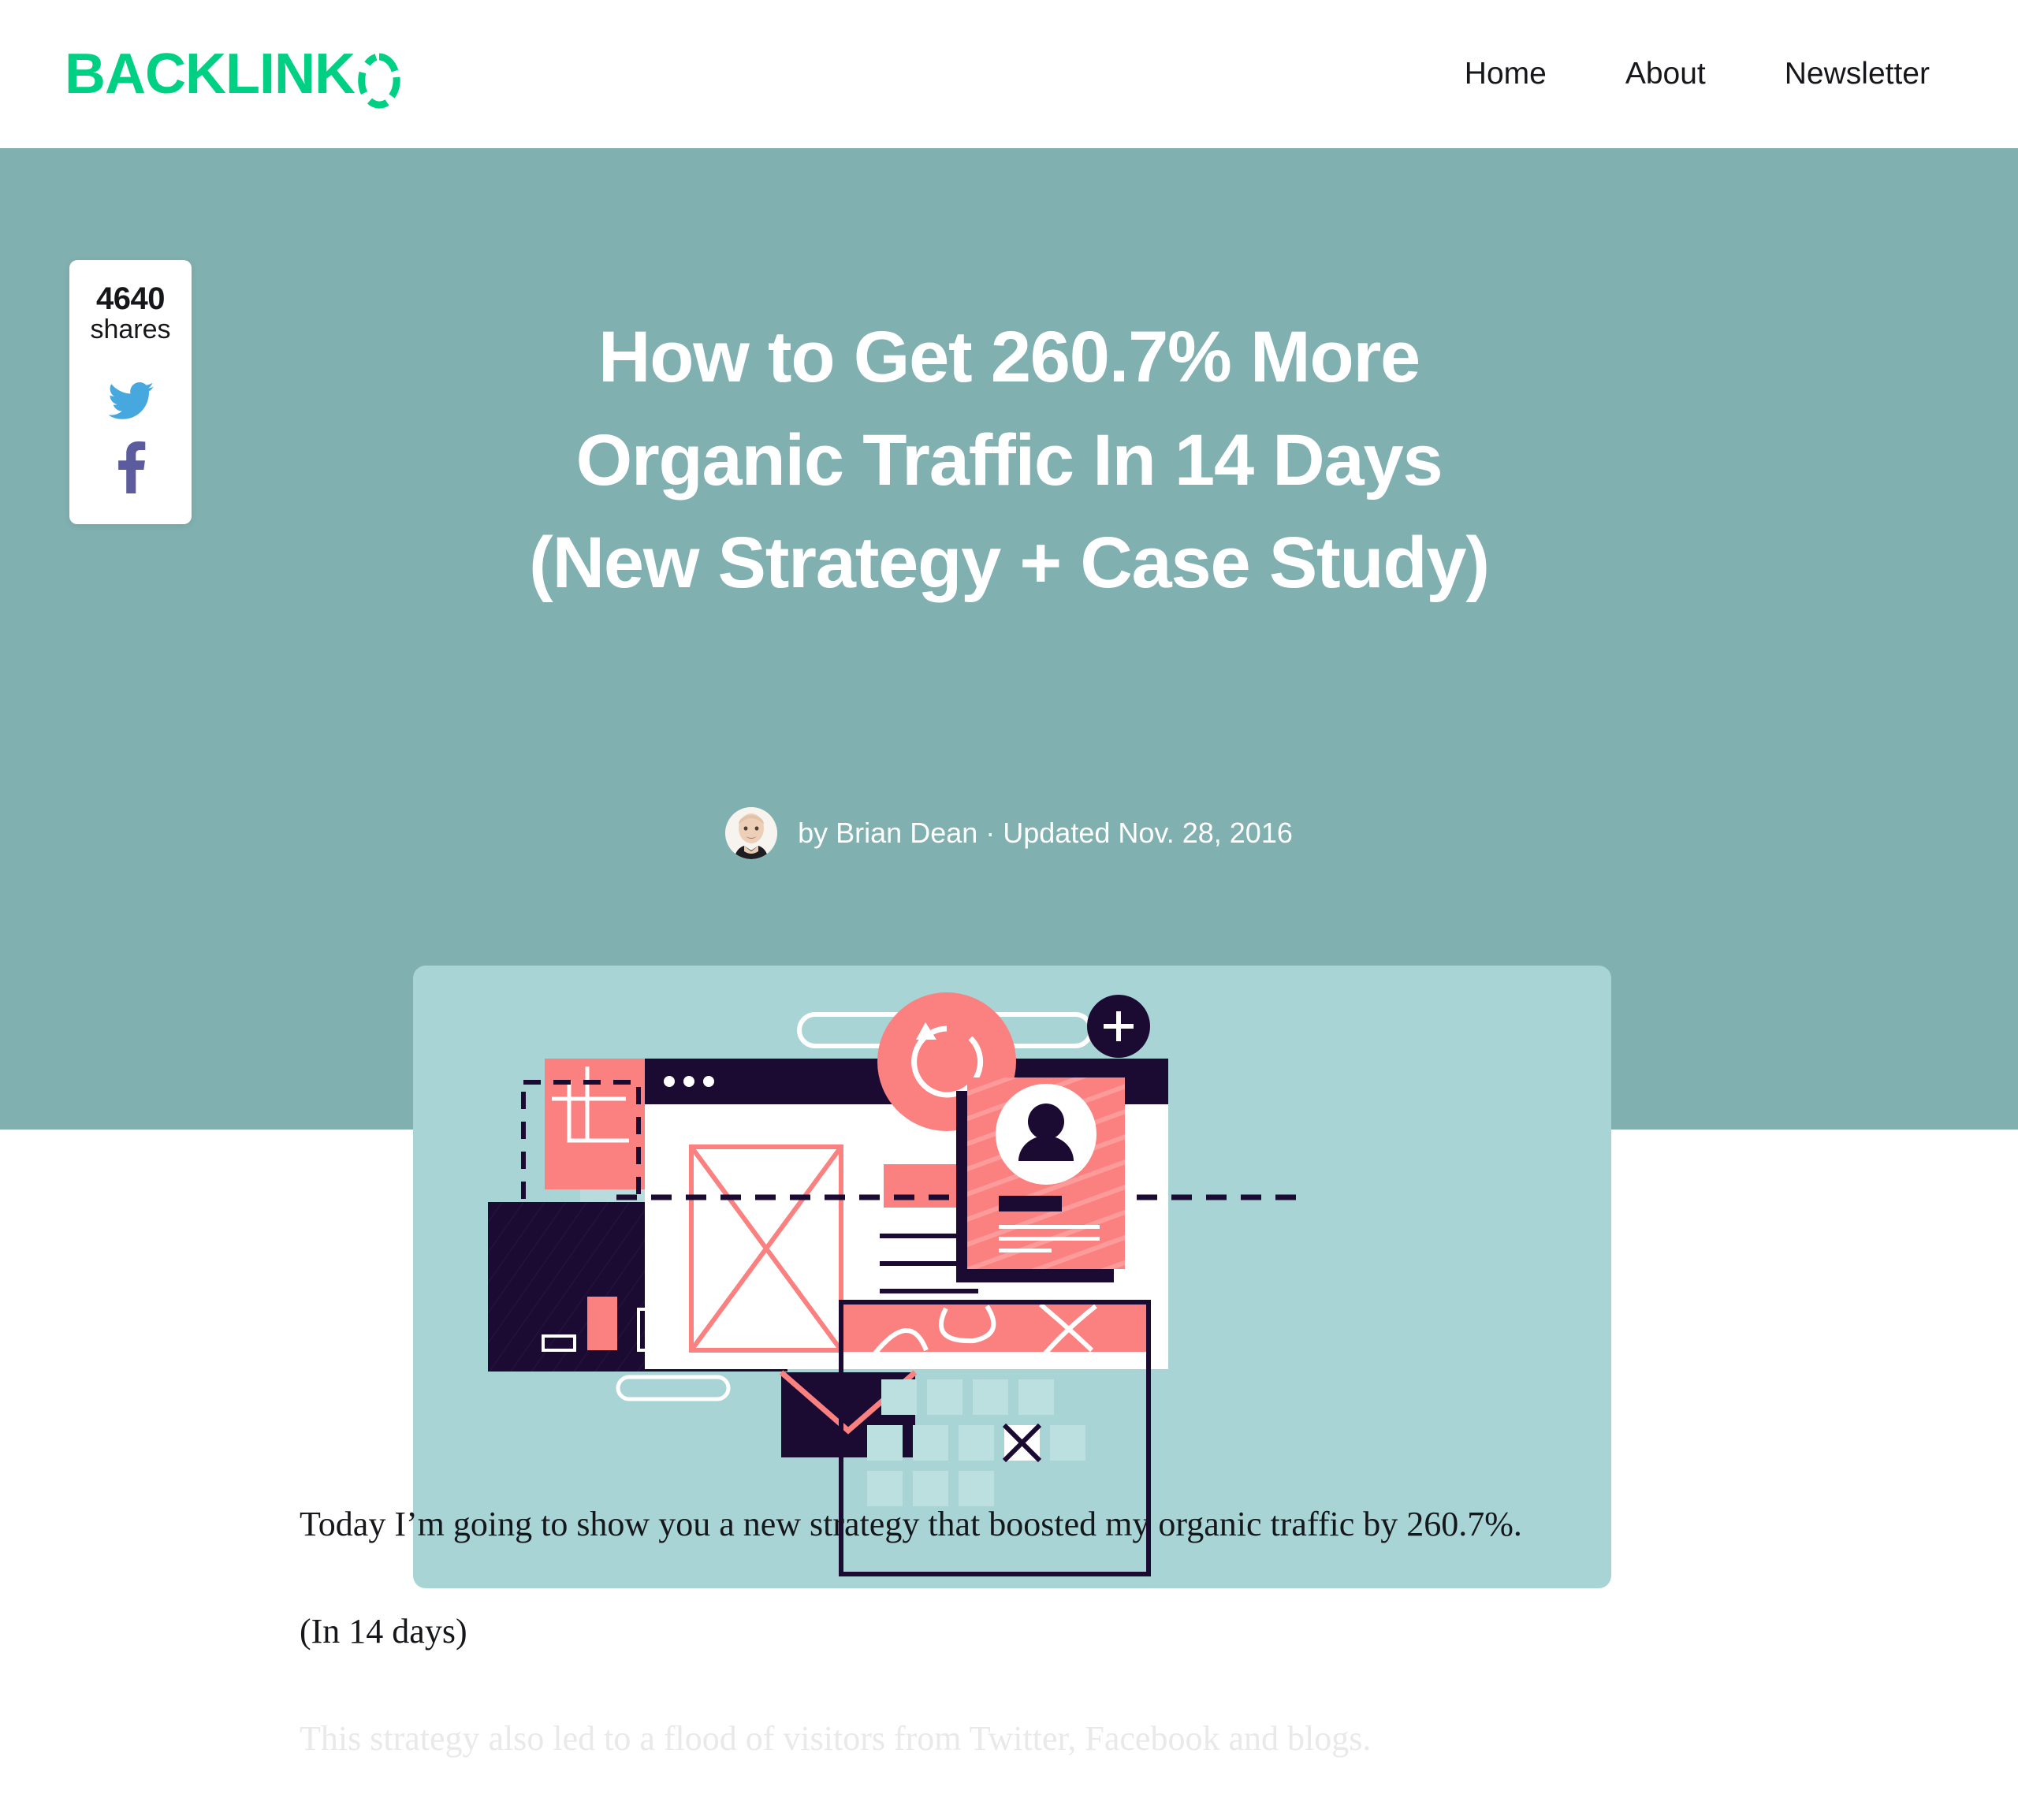 The image size is (2018, 1820). I want to click on site-header: BACKLINK Home About Newsletter, so click(1009, 74).